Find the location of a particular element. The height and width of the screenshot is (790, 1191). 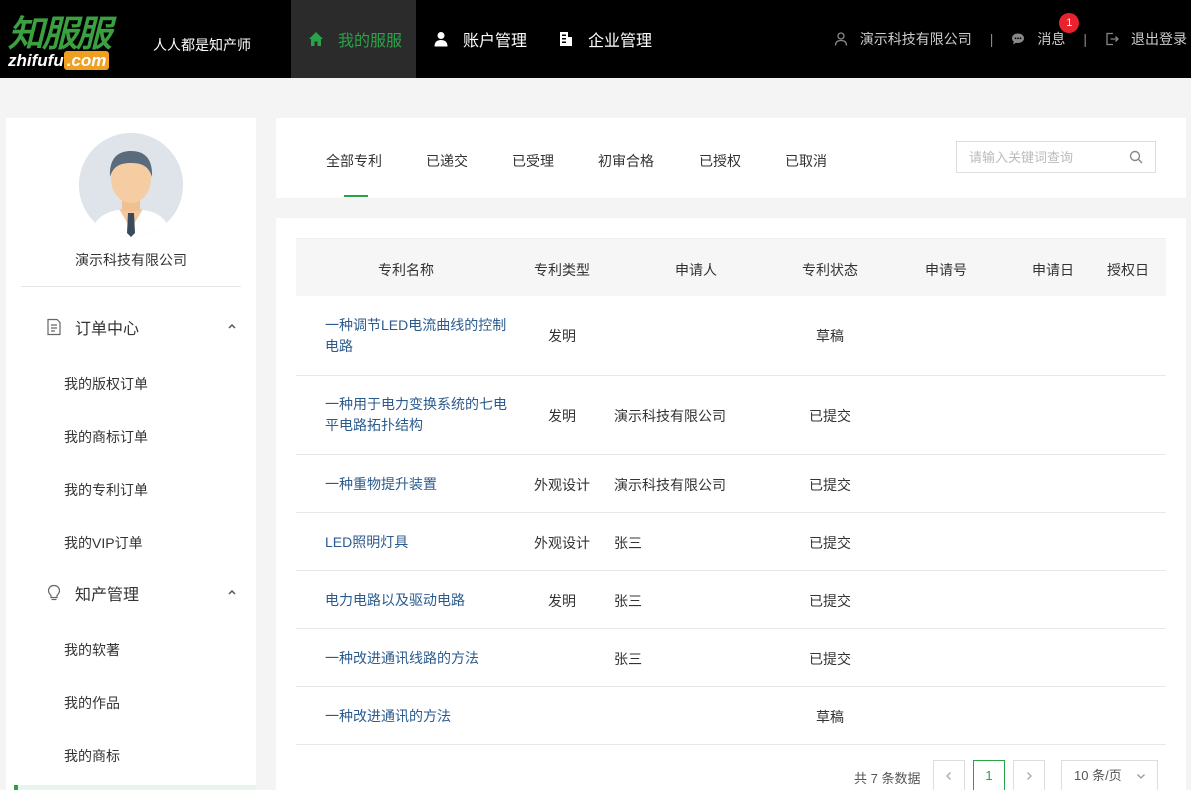

sidebar-group-label: 知产管理 is located at coordinates (107, 595).